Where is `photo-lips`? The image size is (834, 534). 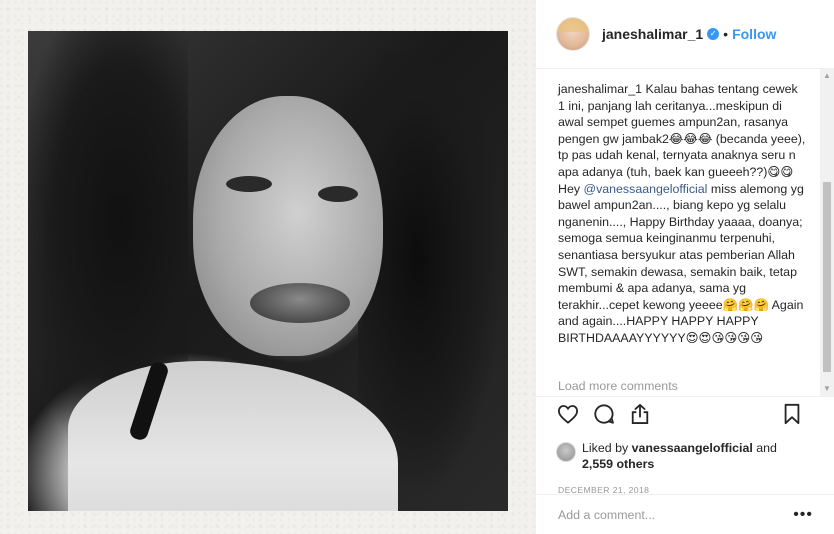
photo-lips is located at coordinates (300, 303).